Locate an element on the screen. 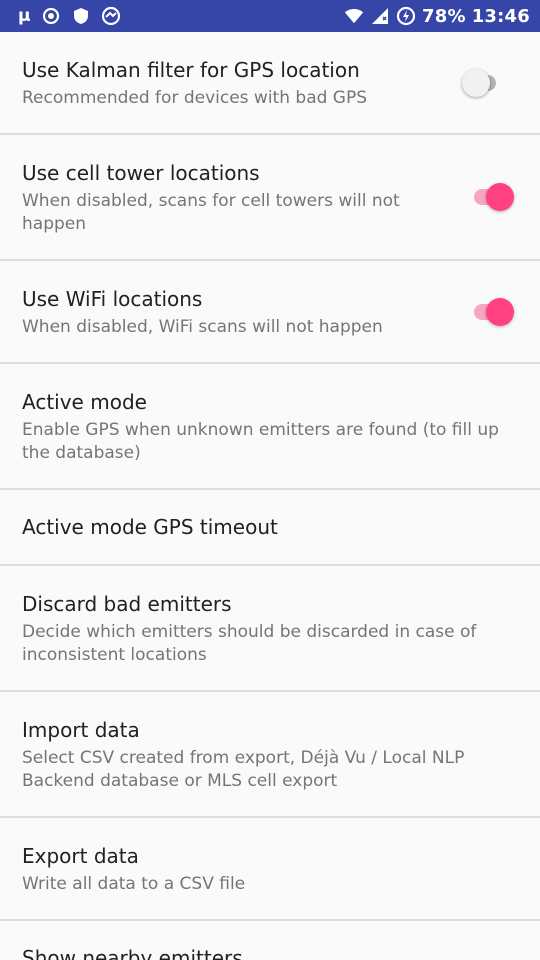  pref-title: Use WiFi locations is located at coordinates (112, 299).